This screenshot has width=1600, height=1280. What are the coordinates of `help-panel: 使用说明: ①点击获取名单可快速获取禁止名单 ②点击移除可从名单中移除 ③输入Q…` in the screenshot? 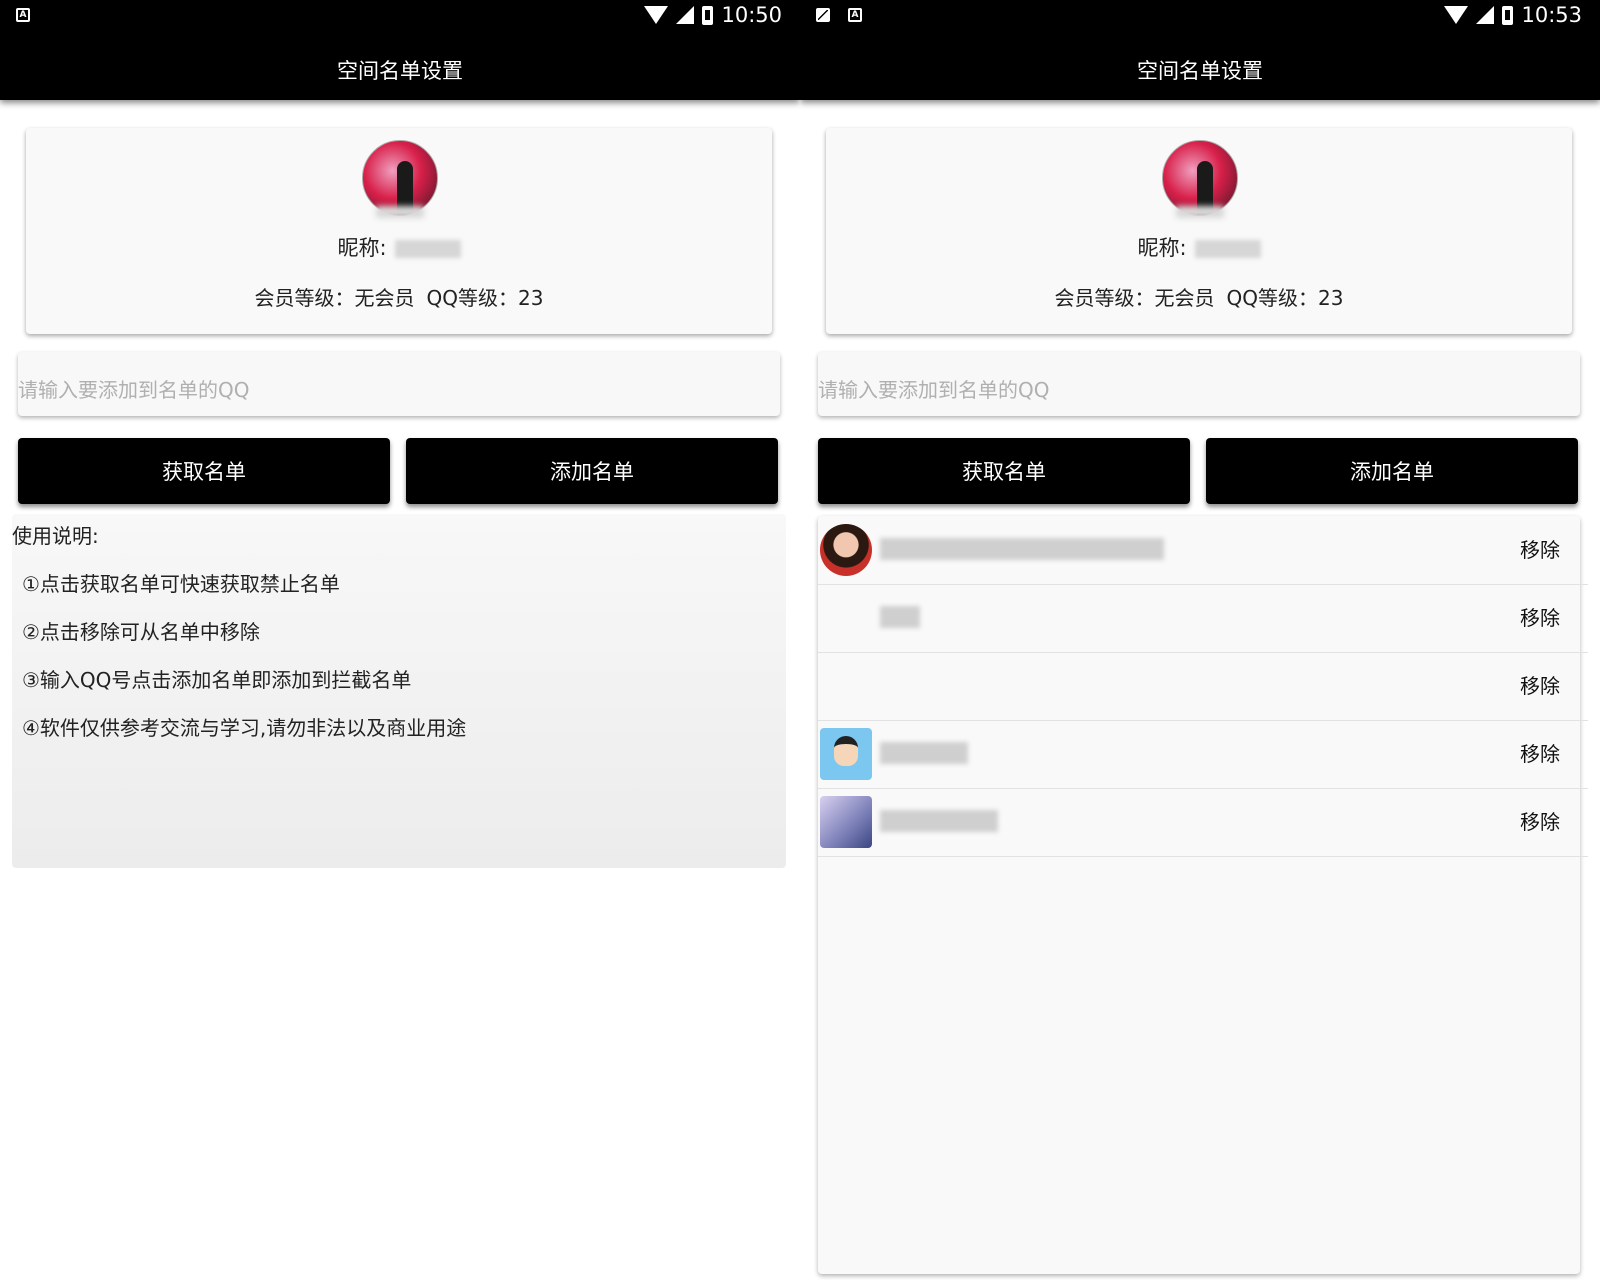 It's located at (399, 691).